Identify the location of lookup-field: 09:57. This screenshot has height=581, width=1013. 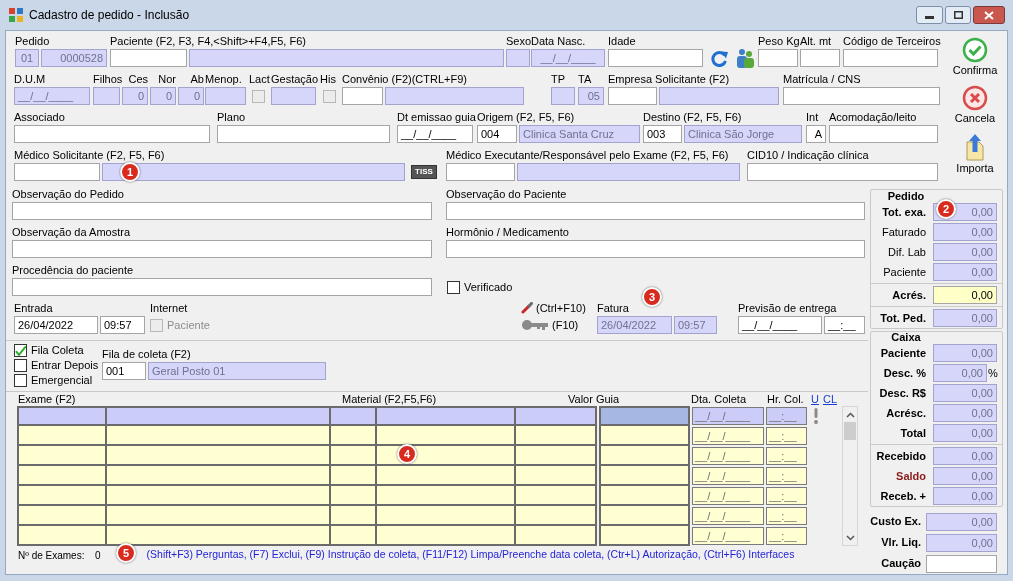
(695, 325).